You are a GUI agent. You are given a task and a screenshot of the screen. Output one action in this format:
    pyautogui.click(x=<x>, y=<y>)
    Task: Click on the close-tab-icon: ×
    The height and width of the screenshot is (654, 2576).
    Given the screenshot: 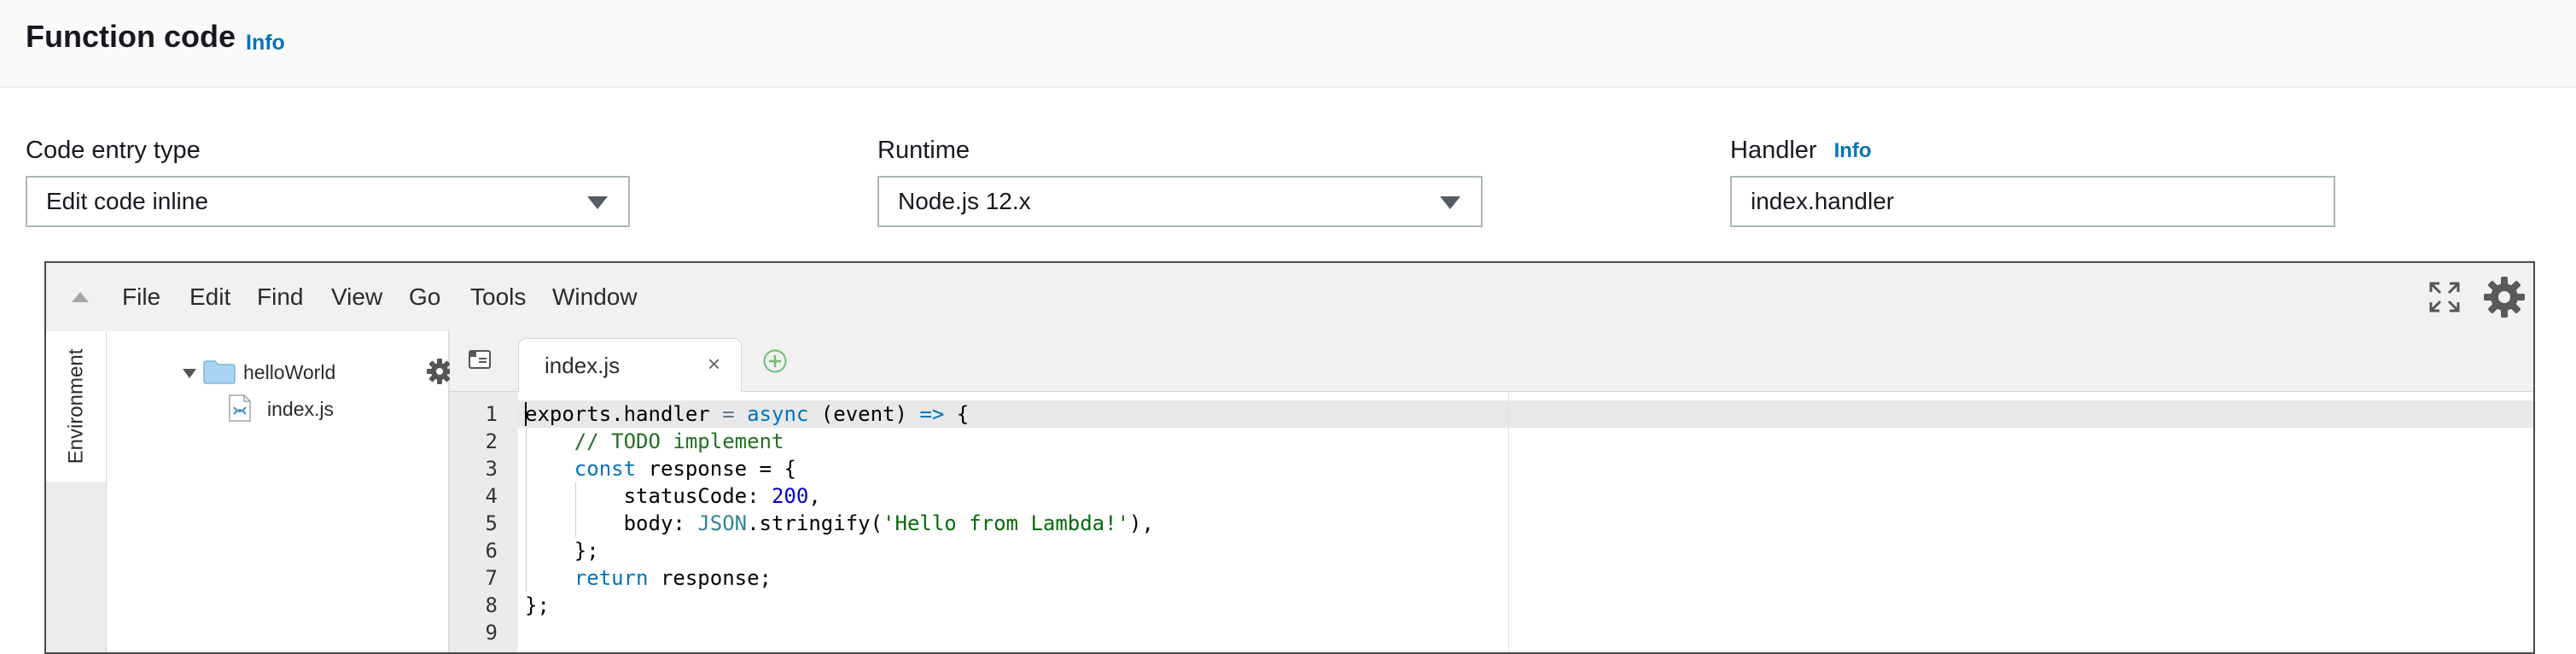 What is the action you would take?
    pyautogui.click(x=714, y=364)
    